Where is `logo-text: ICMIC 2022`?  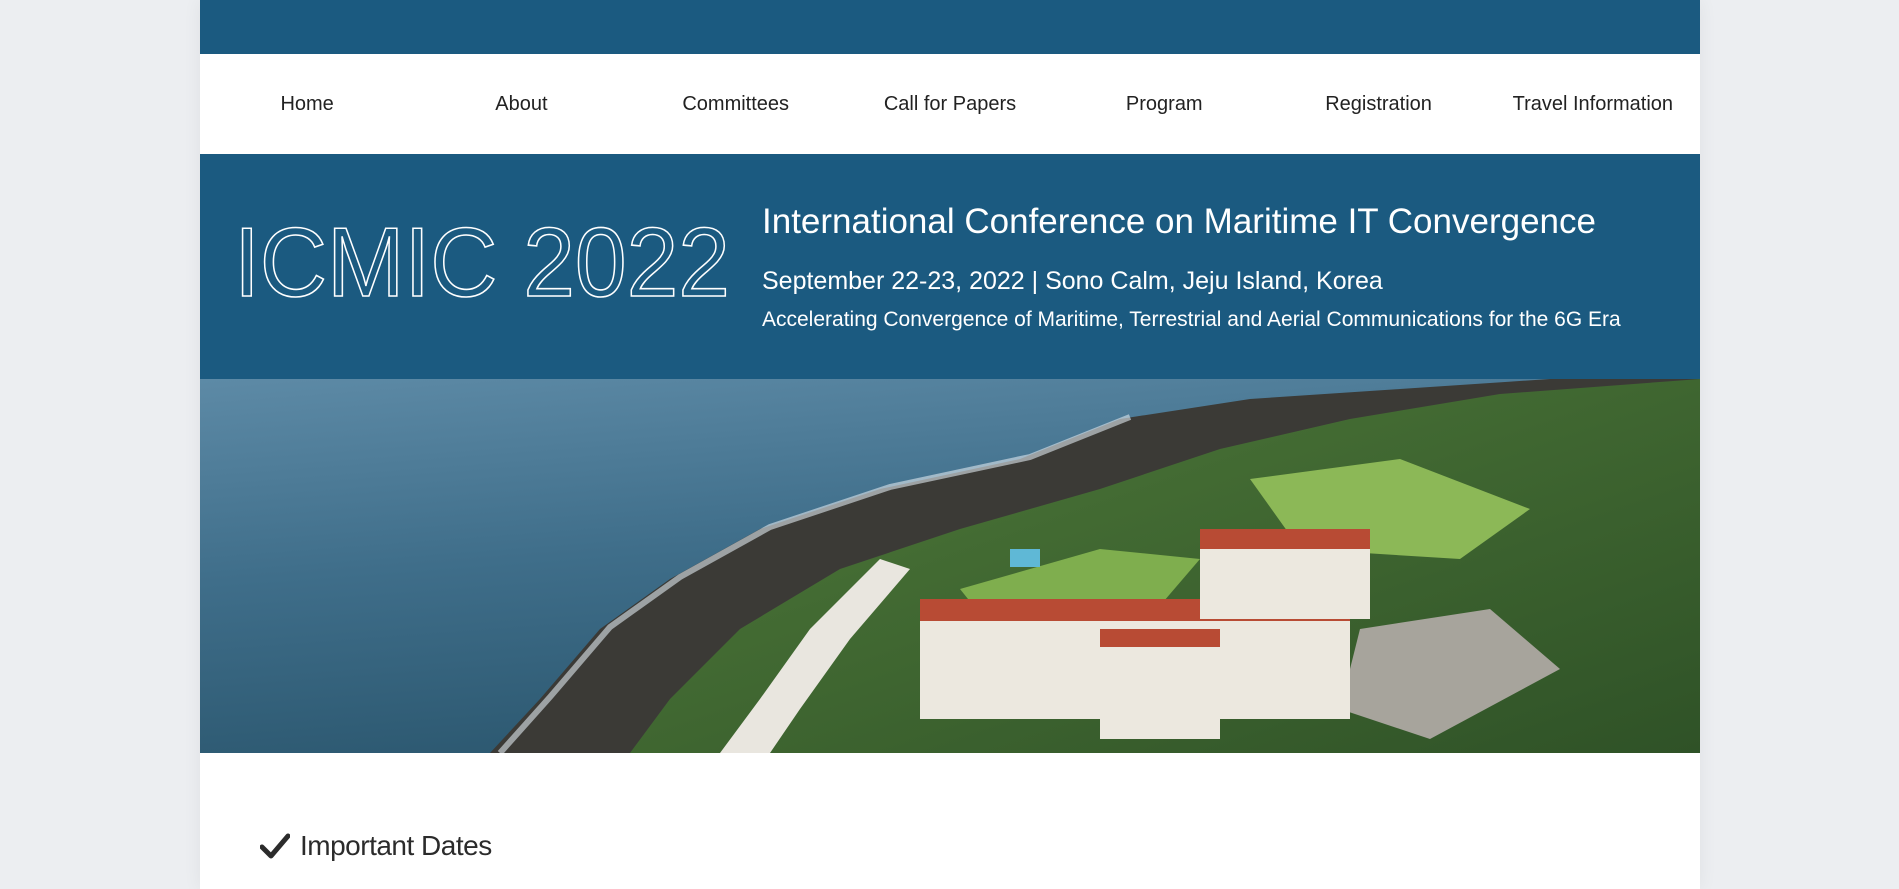 logo-text: ICMIC 2022 is located at coordinates (482, 259).